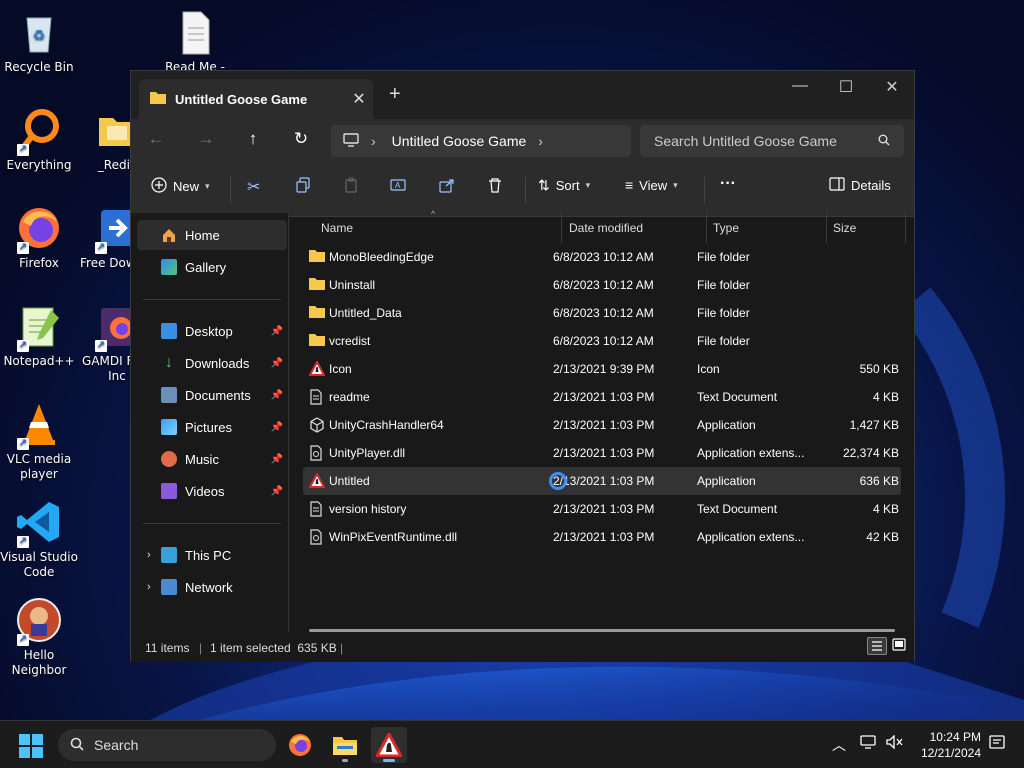  What do you see at coordinates (846, 87) in the screenshot?
I see `maximize-icon: ☐` at bounding box center [846, 87].